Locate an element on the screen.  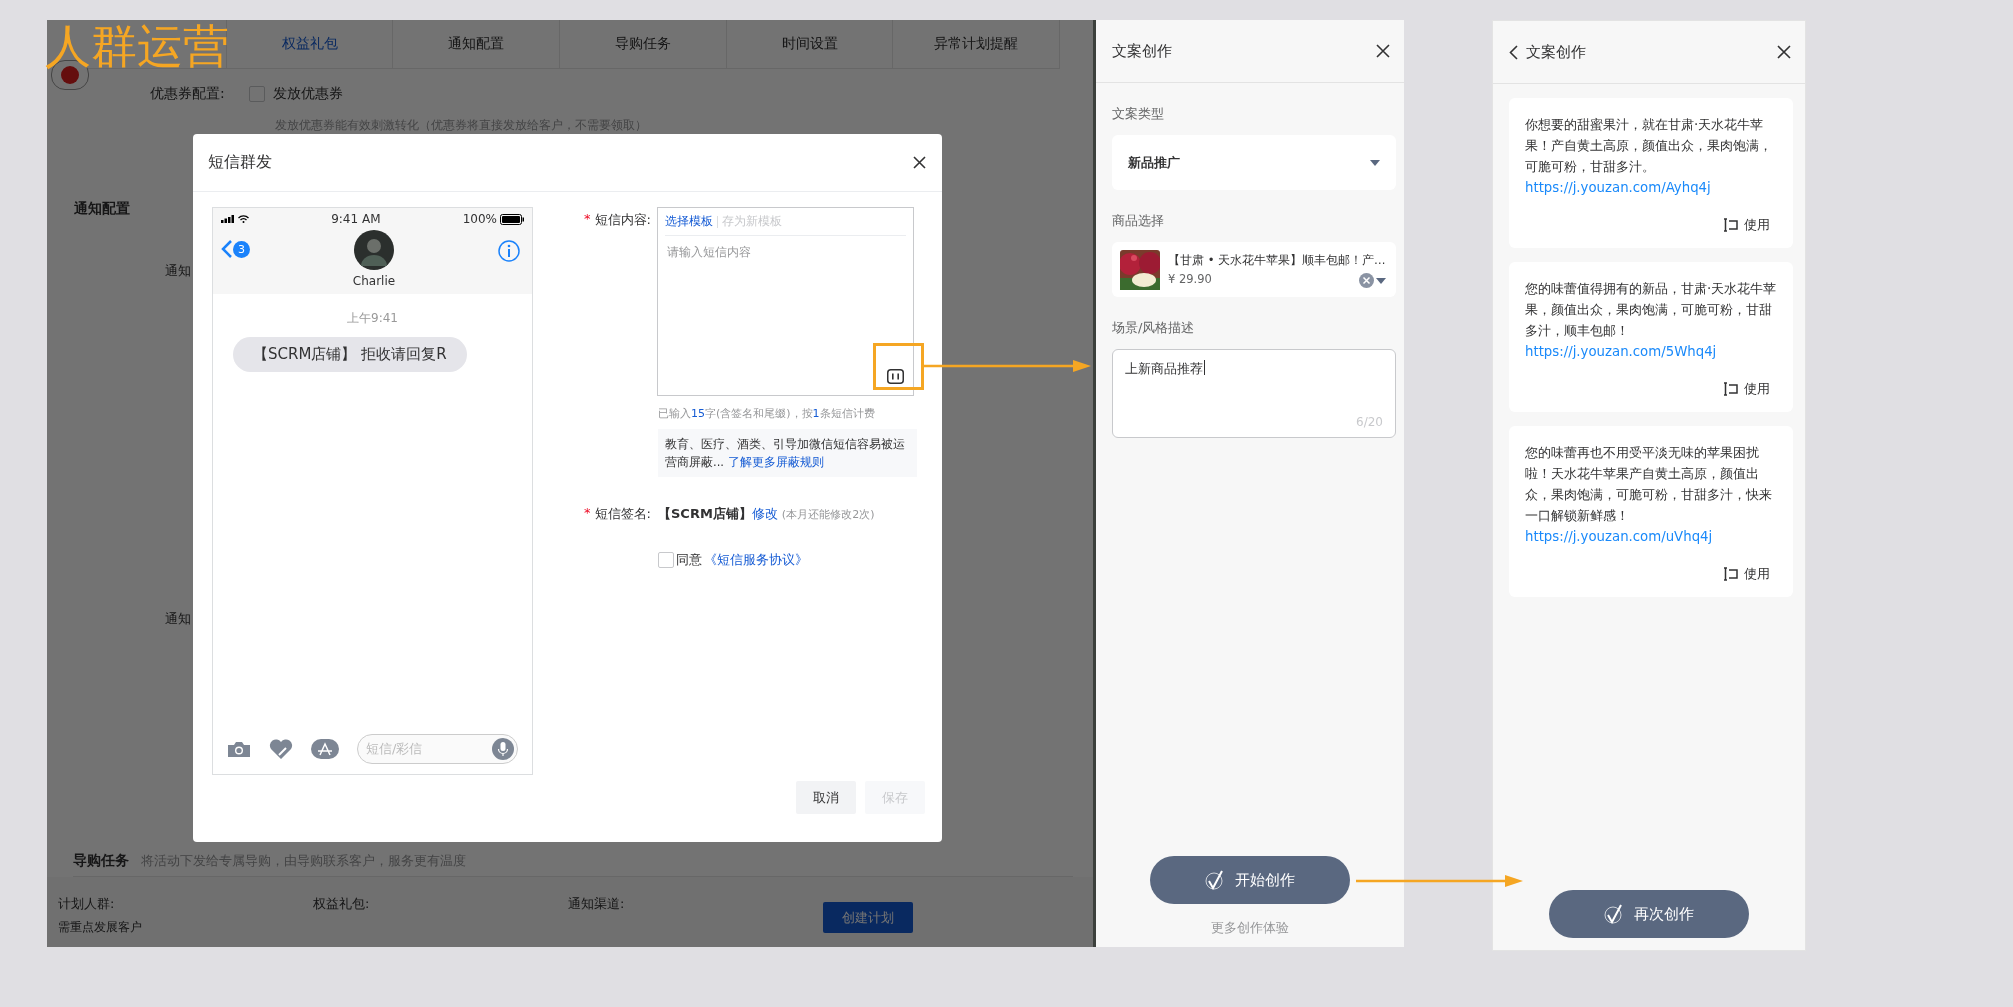
note-text: (本月还能修改2次) is located at coordinates (828, 514).